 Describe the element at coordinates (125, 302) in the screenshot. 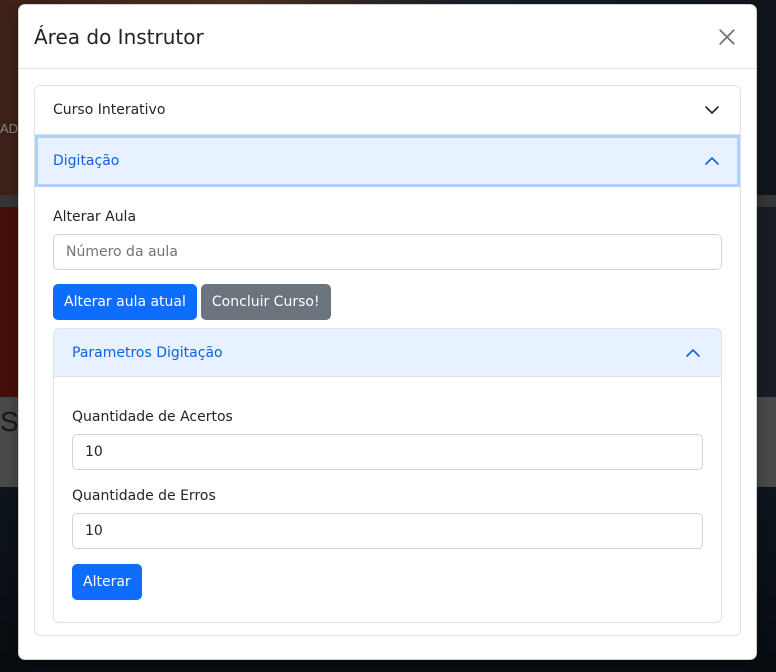

I see `change-lesson-button: Alterar aula atual` at that location.